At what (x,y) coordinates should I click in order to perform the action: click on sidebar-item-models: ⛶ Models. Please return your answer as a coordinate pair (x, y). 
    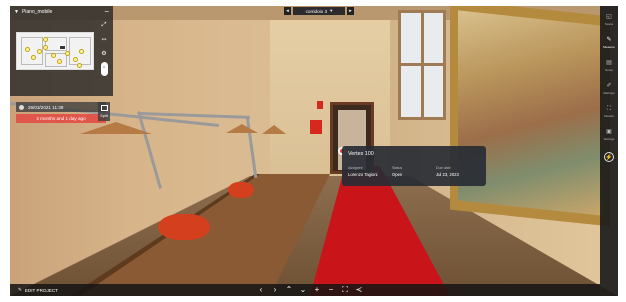
    Looking at the image, I should click on (609, 112).